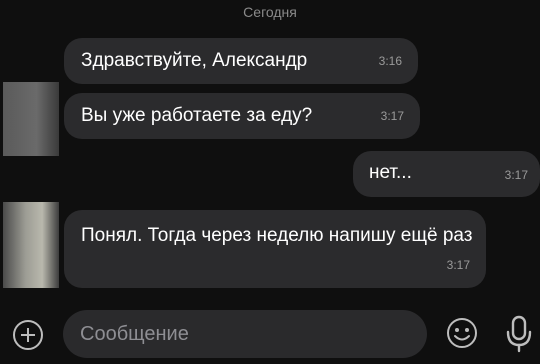 Image resolution: width=540 pixels, height=364 pixels. Describe the element at coordinates (28, 335) in the screenshot. I see `plus-icon` at that location.